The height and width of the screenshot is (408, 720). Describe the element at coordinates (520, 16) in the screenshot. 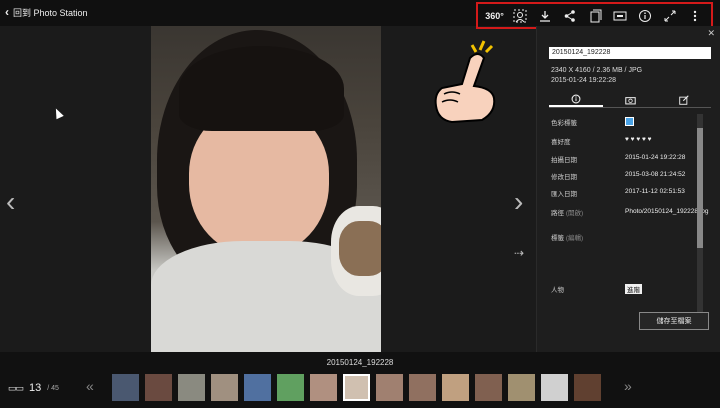

I see `face-icon` at that location.